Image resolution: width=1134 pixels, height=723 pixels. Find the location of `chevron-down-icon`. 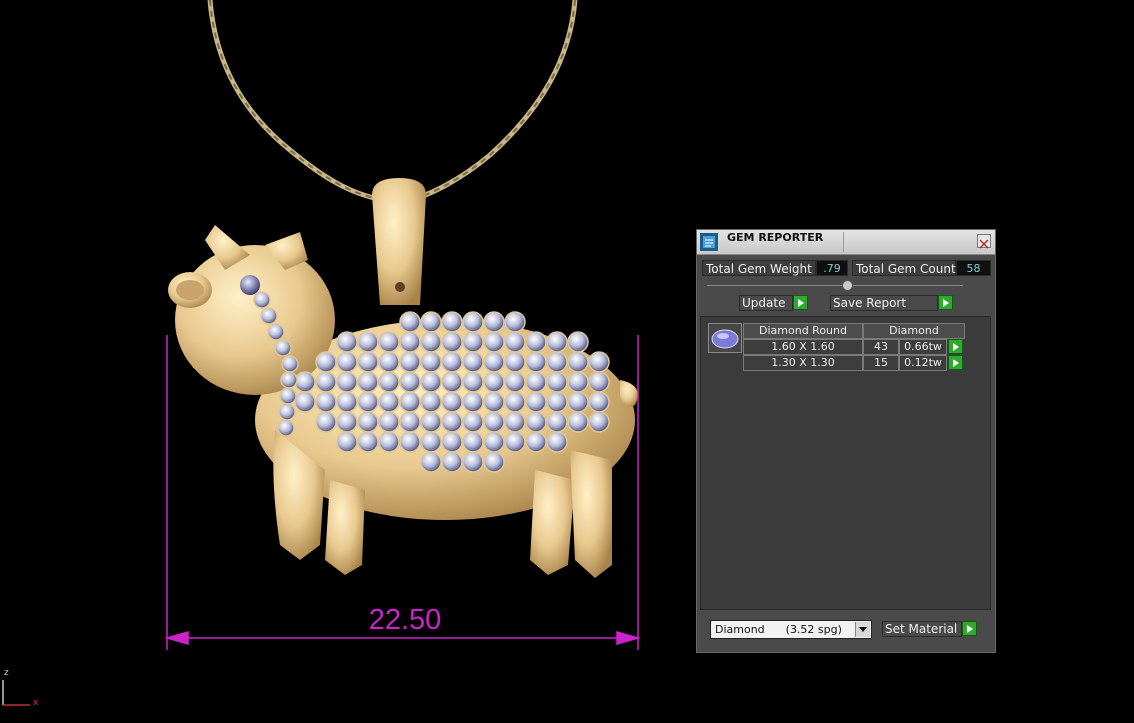

chevron-down-icon is located at coordinates (862, 629).